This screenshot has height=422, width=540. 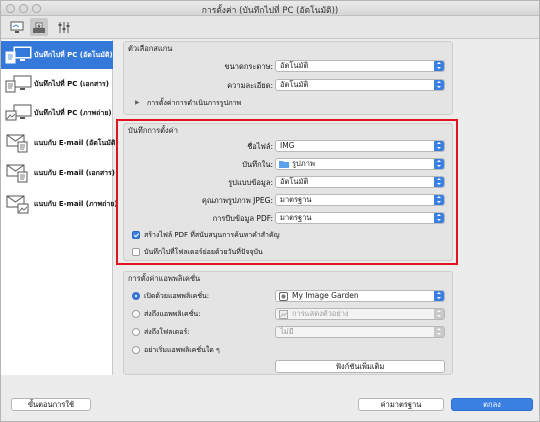 What do you see at coordinates (401, 404) in the screenshot?
I see `defaults-button: ค่ามาตรฐาน` at bounding box center [401, 404].